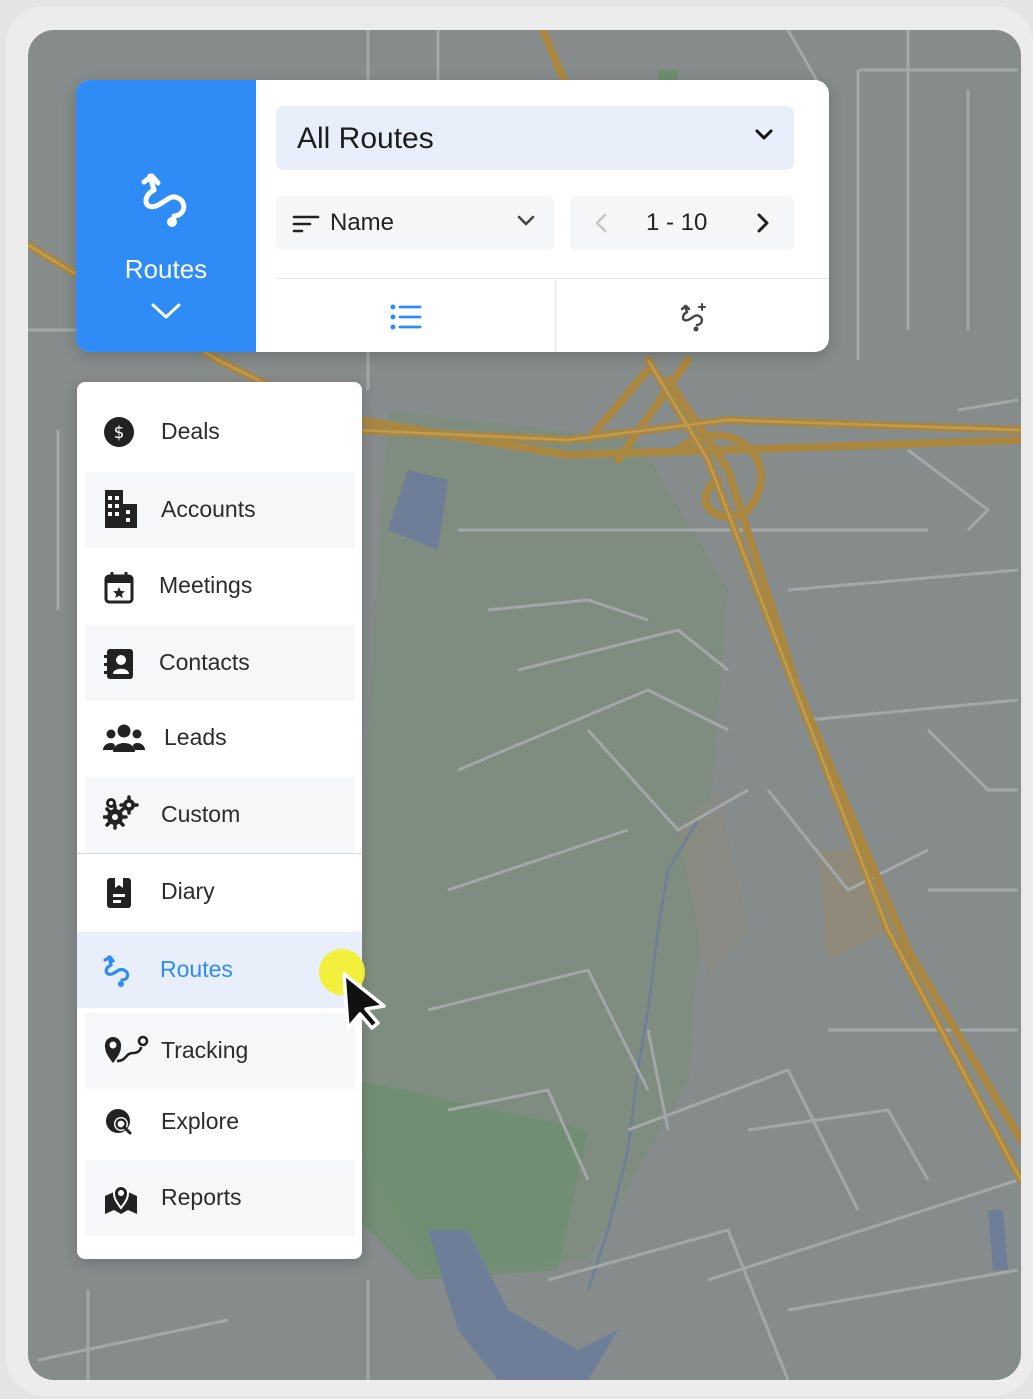 This screenshot has height=1399, width=1033. Describe the element at coordinates (352, 989) in the screenshot. I see `mouse-cursor` at that location.